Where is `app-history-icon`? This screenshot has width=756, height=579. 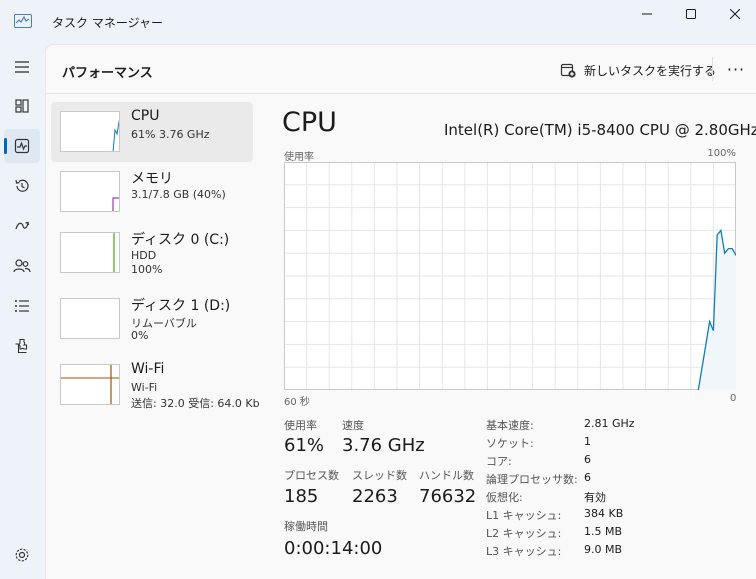
app-history-icon is located at coordinates (22, 185).